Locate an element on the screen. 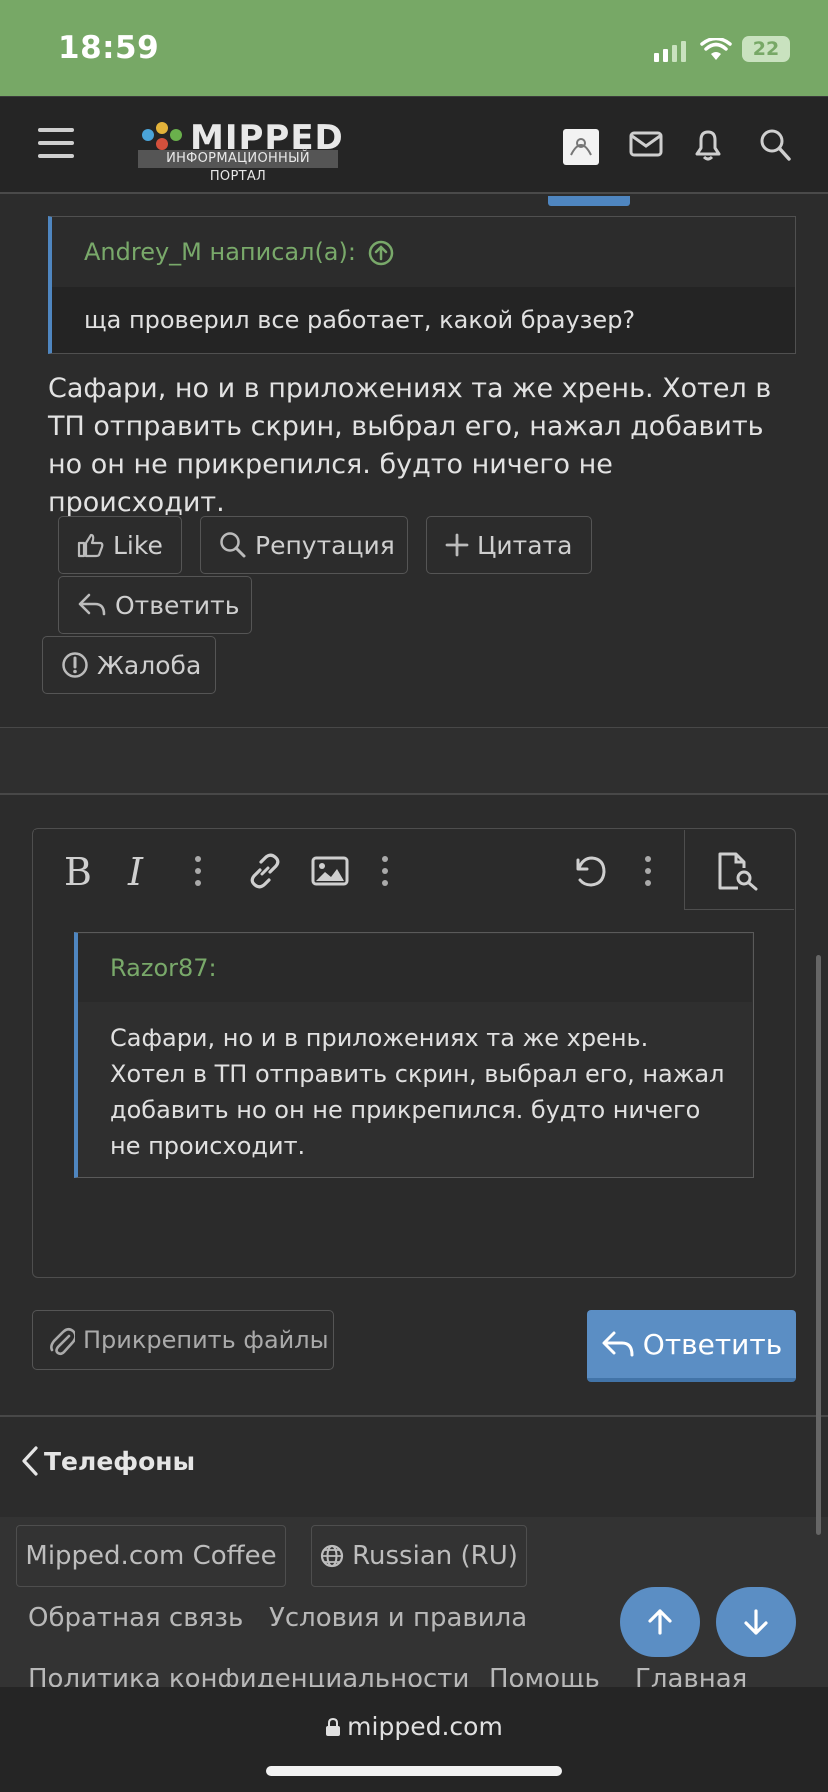 This screenshot has height=1792, width=828. italic-icon: I is located at coordinates (135, 872).